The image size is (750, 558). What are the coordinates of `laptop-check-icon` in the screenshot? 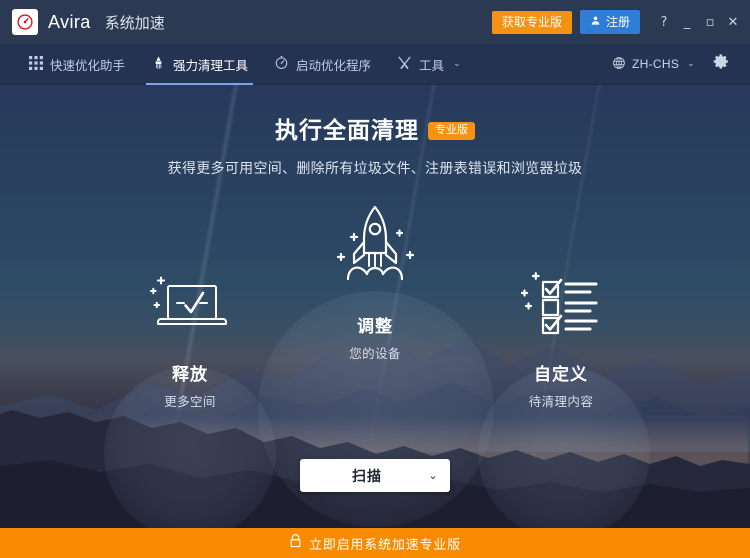 It's located at (190, 305).